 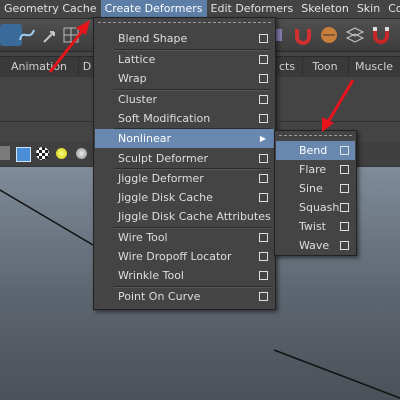 I want to click on submenu-item-label: Bend, so click(x=313, y=150).